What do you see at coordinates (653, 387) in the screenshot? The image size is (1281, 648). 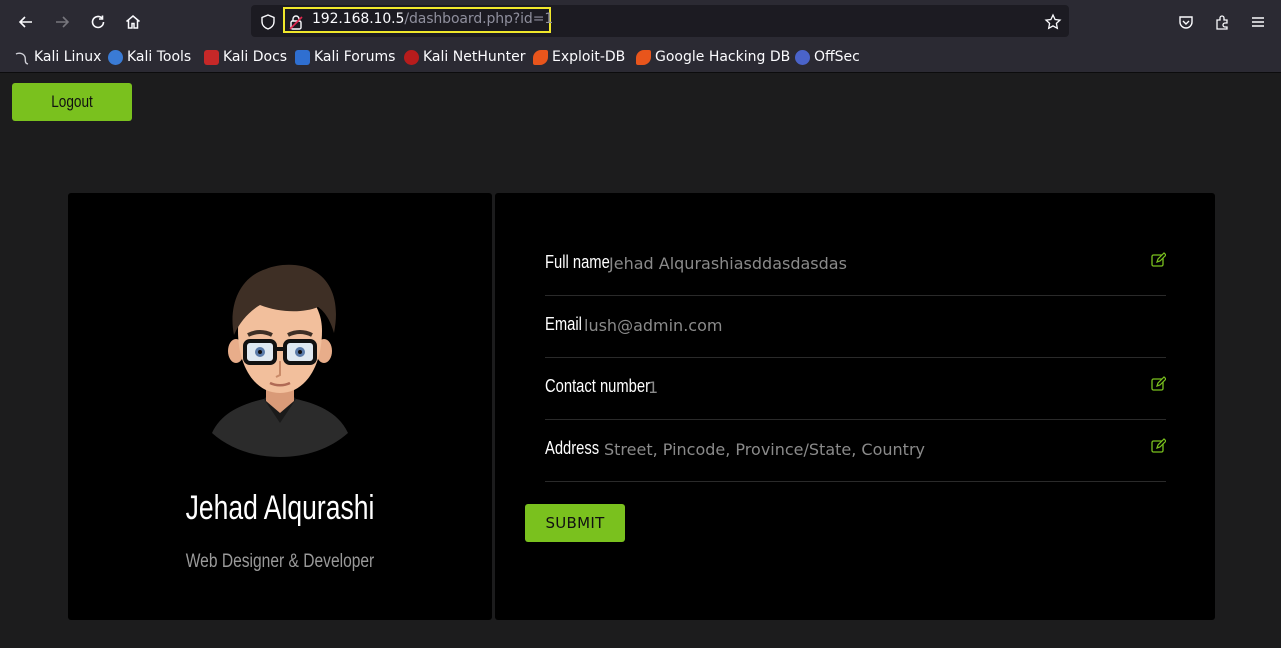 I see `contact-number-value: 1` at bounding box center [653, 387].